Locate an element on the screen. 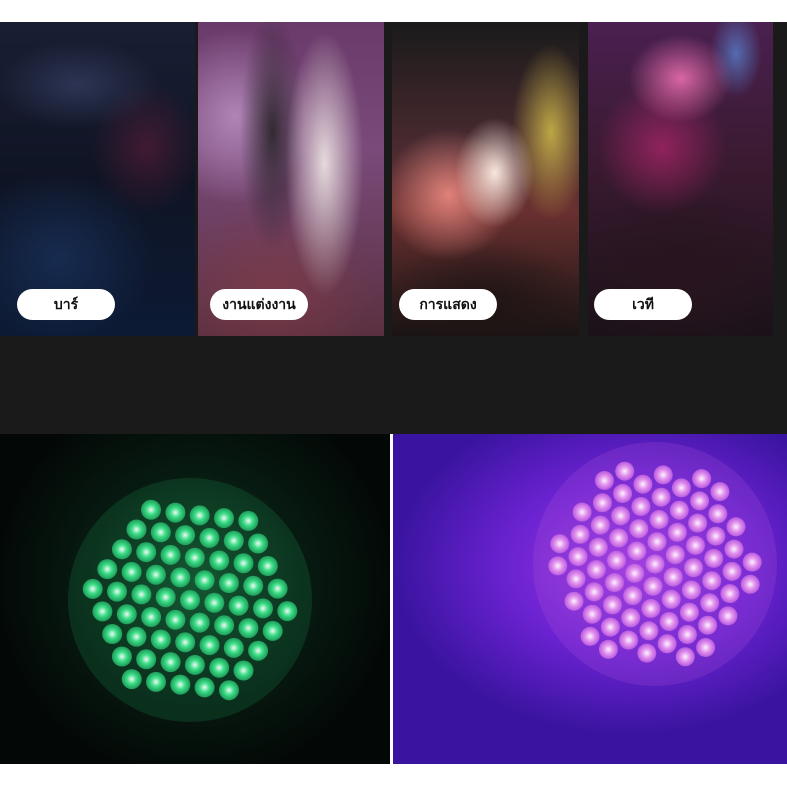 The height and width of the screenshot is (787, 787). purple-led-array is located at coordinates (655, 564).